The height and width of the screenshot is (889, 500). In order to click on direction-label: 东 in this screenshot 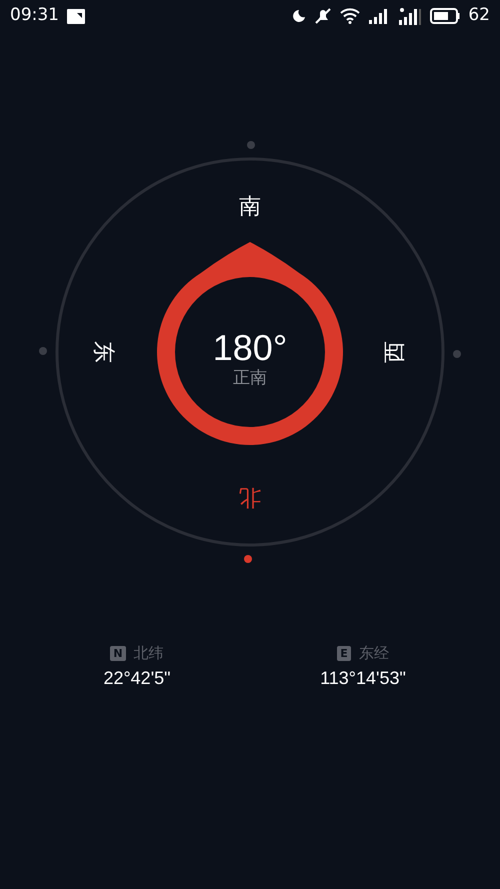, I will do `click(103, 352)`.